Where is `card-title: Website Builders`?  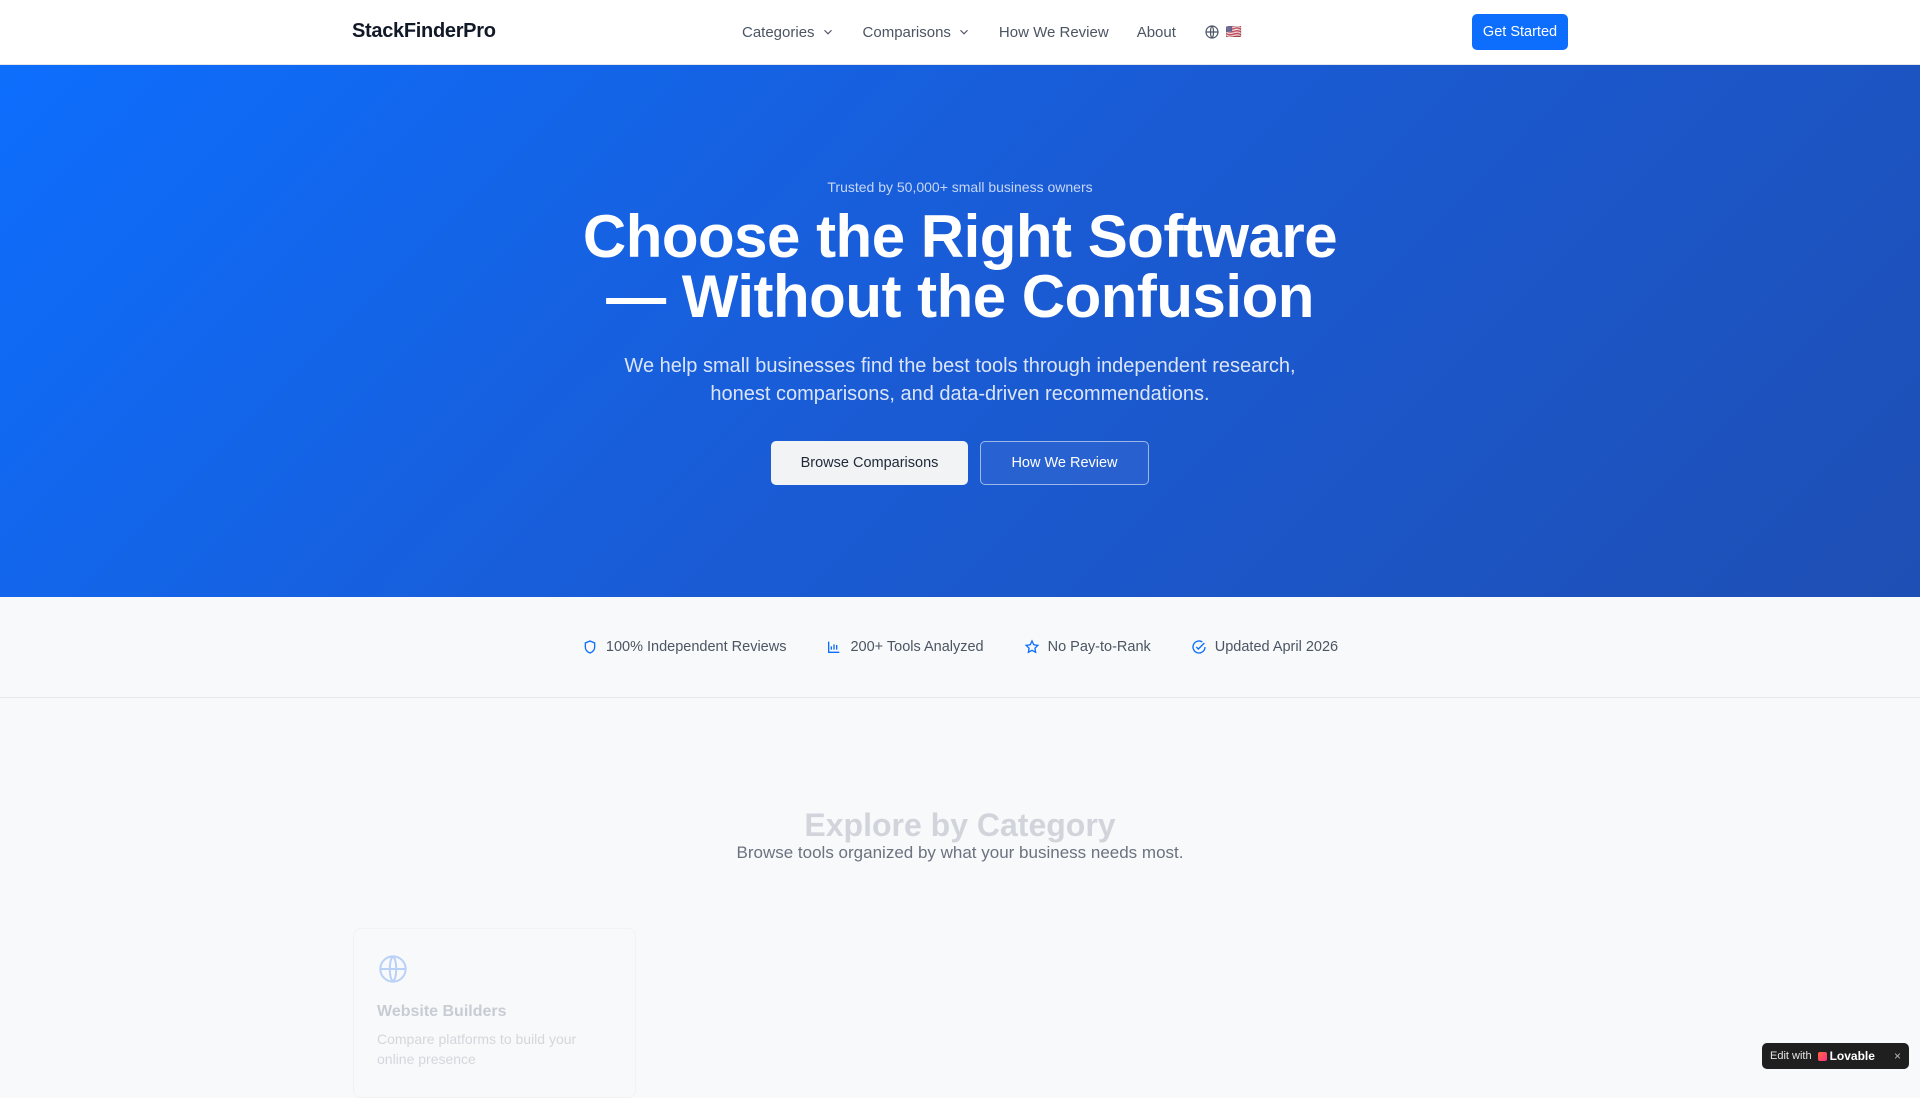
card-title: Website Builders is located at coordinates (442, 1011).